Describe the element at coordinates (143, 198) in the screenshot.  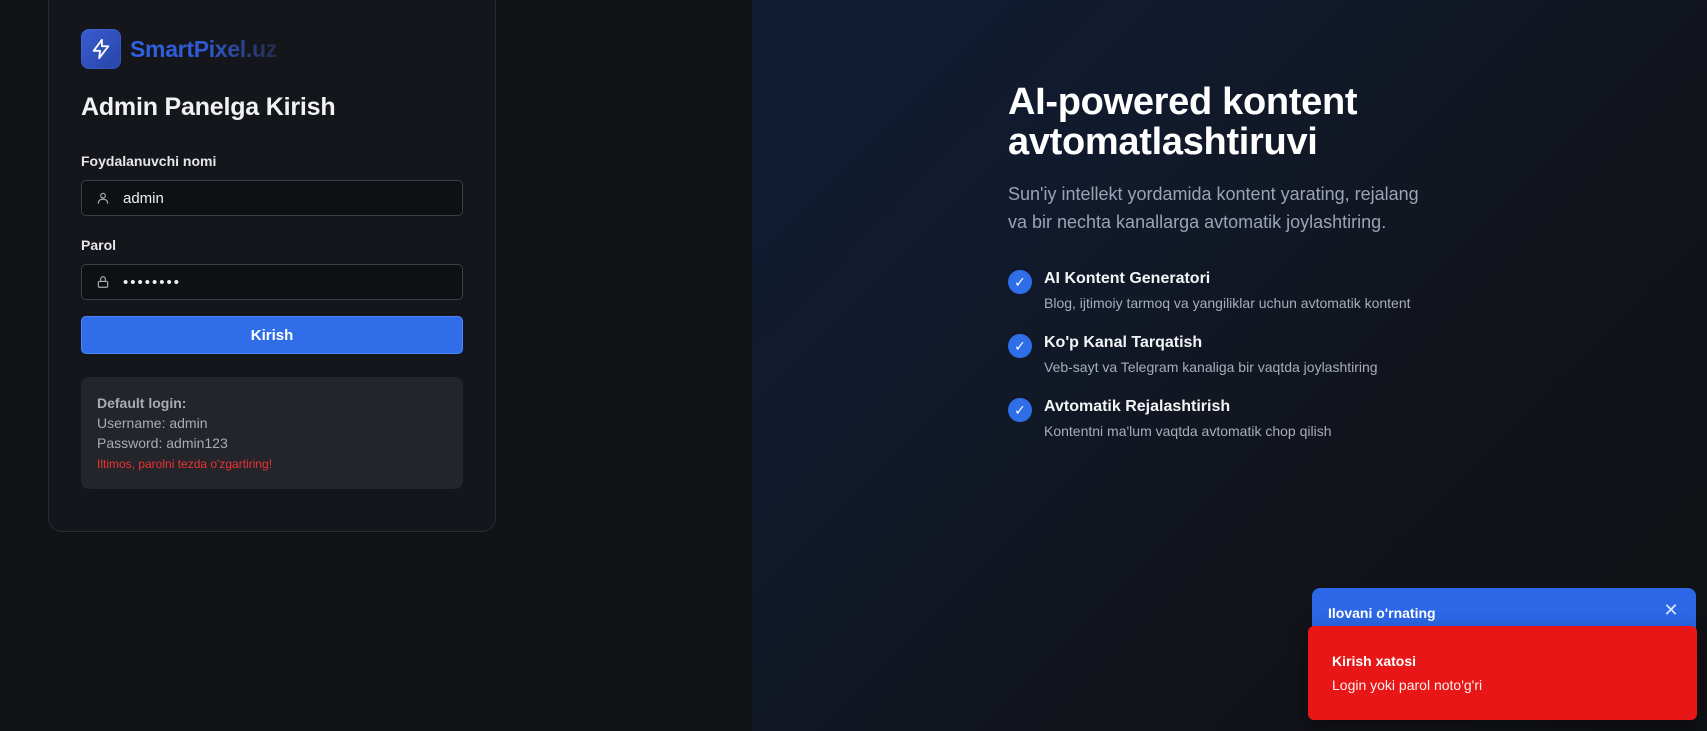
I see `username-value: admin` at that location.